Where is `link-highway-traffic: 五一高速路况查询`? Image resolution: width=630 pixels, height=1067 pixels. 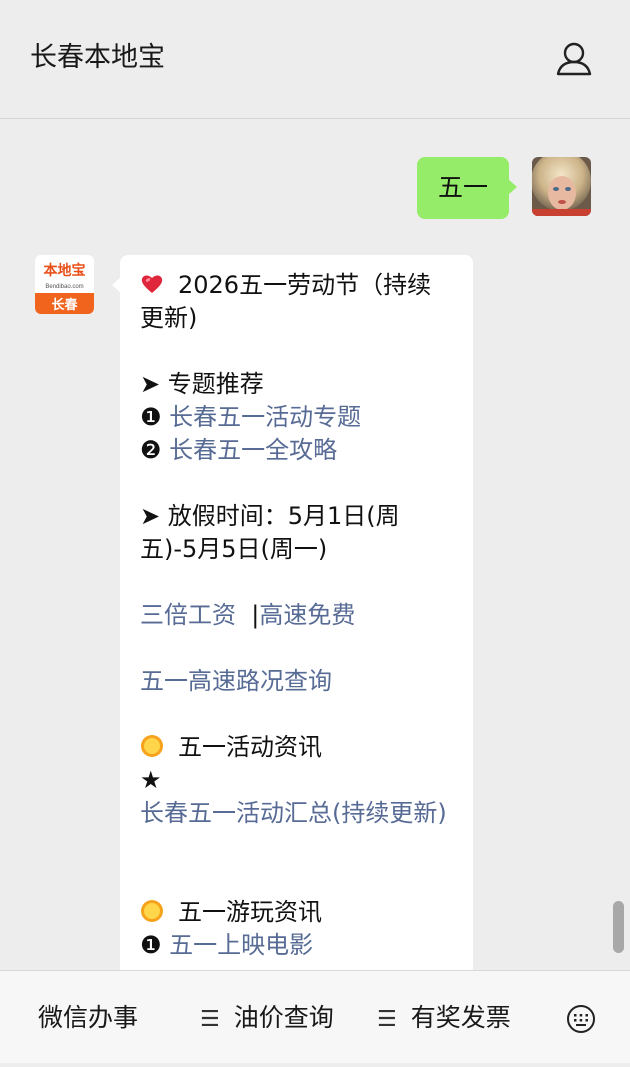 link-highway-traffic: 五一高速路况查询 is located at coordinates (236, 681).